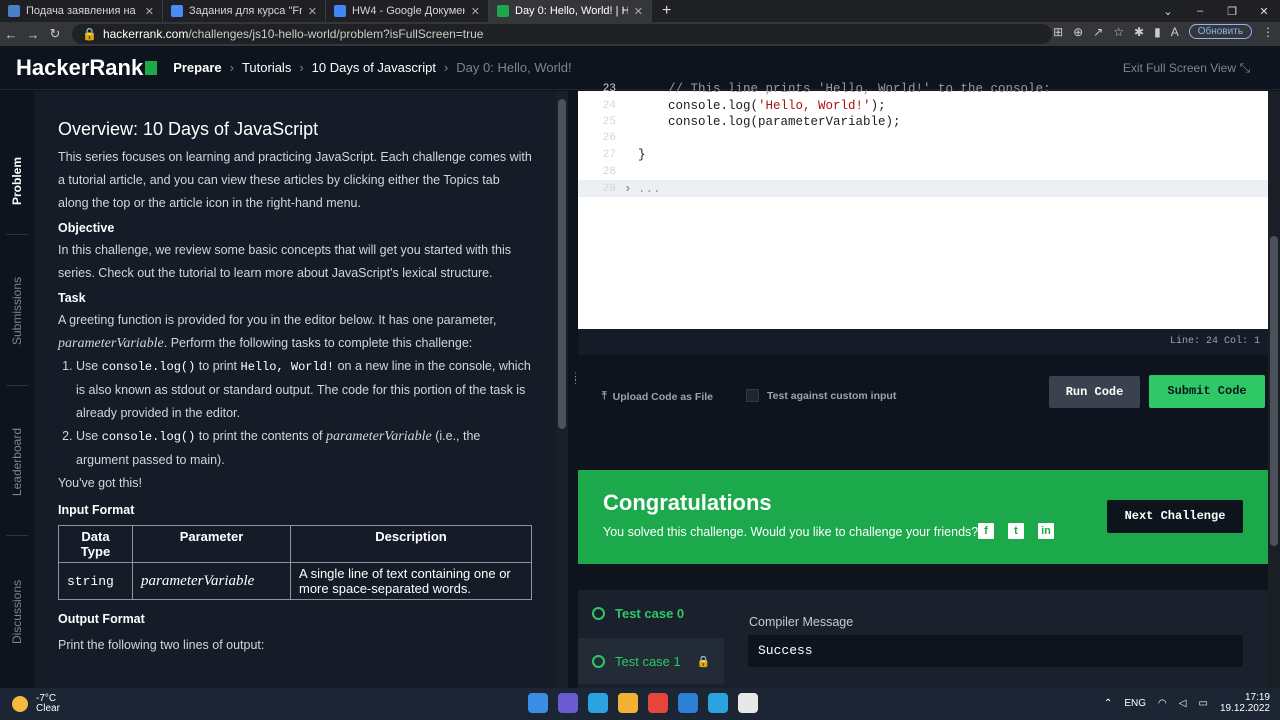  I want to click on tab-leaderboard: Leaderboard, so click(17, 462).